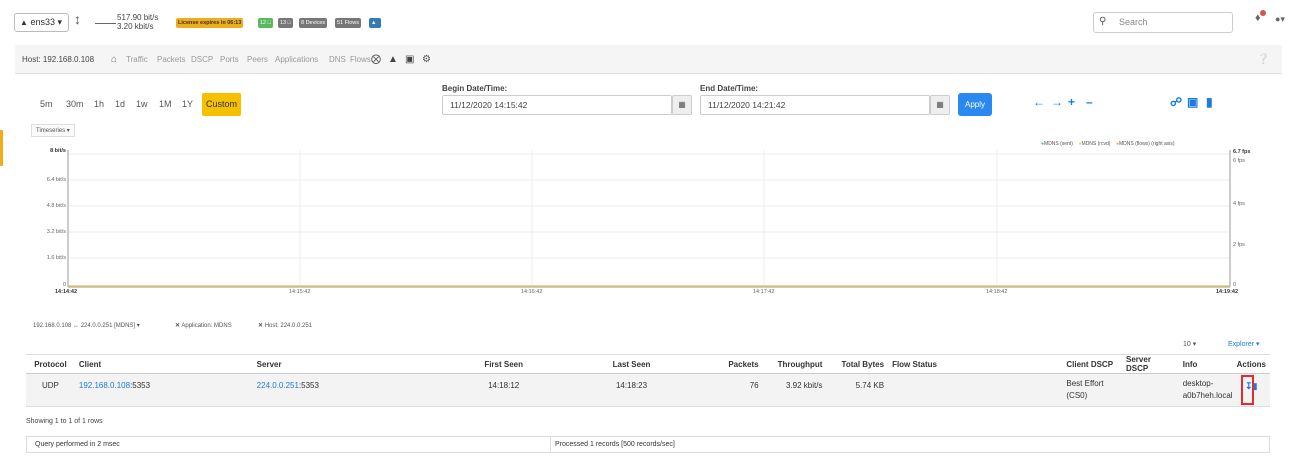 This screenshot has height=462, width=1296. Describe the element at coordinates (140, 385) in the screenshot. I see `client-port: :5353` at that location.